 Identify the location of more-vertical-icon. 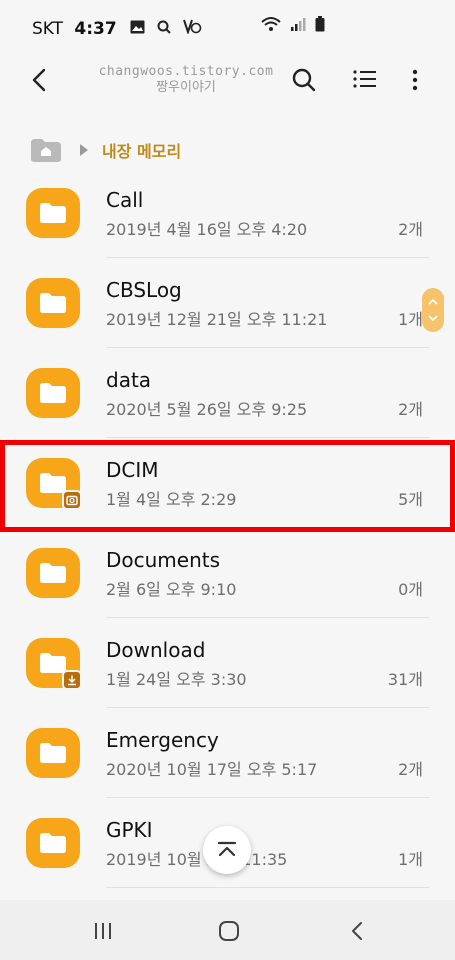
(415, 80).